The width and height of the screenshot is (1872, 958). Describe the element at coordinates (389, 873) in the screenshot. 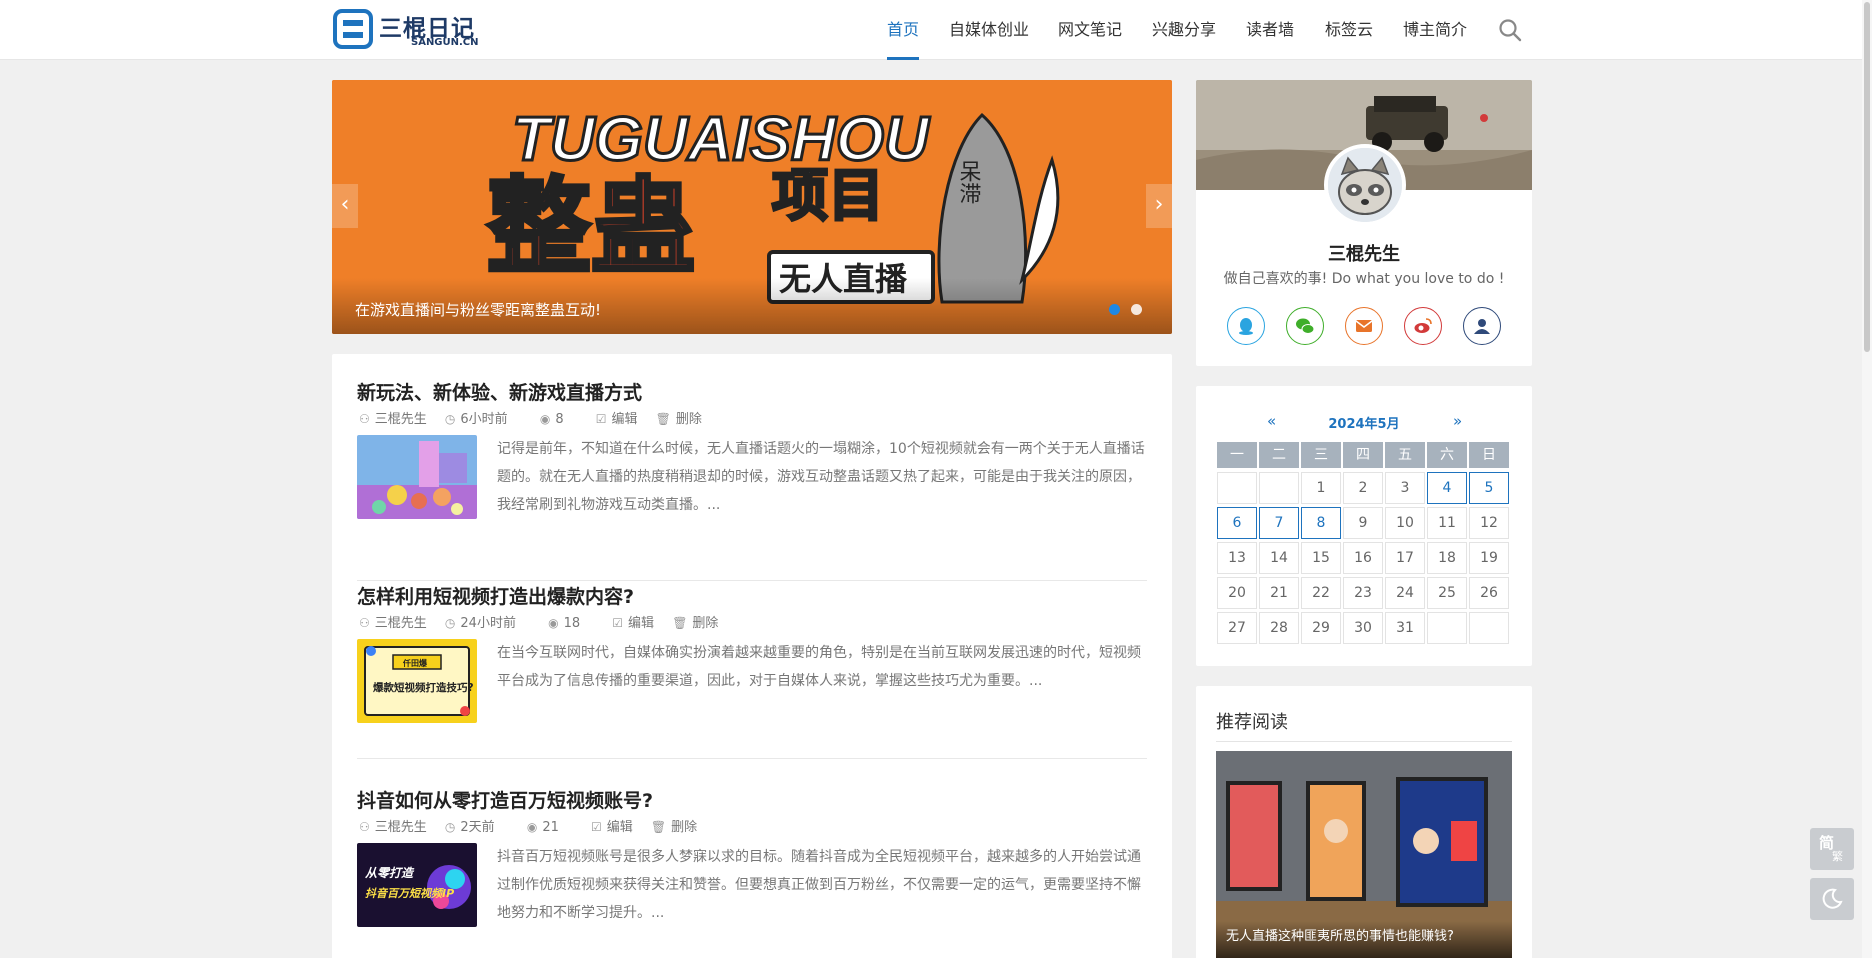

I see `thumb-label-1: 从零打造` at that location.